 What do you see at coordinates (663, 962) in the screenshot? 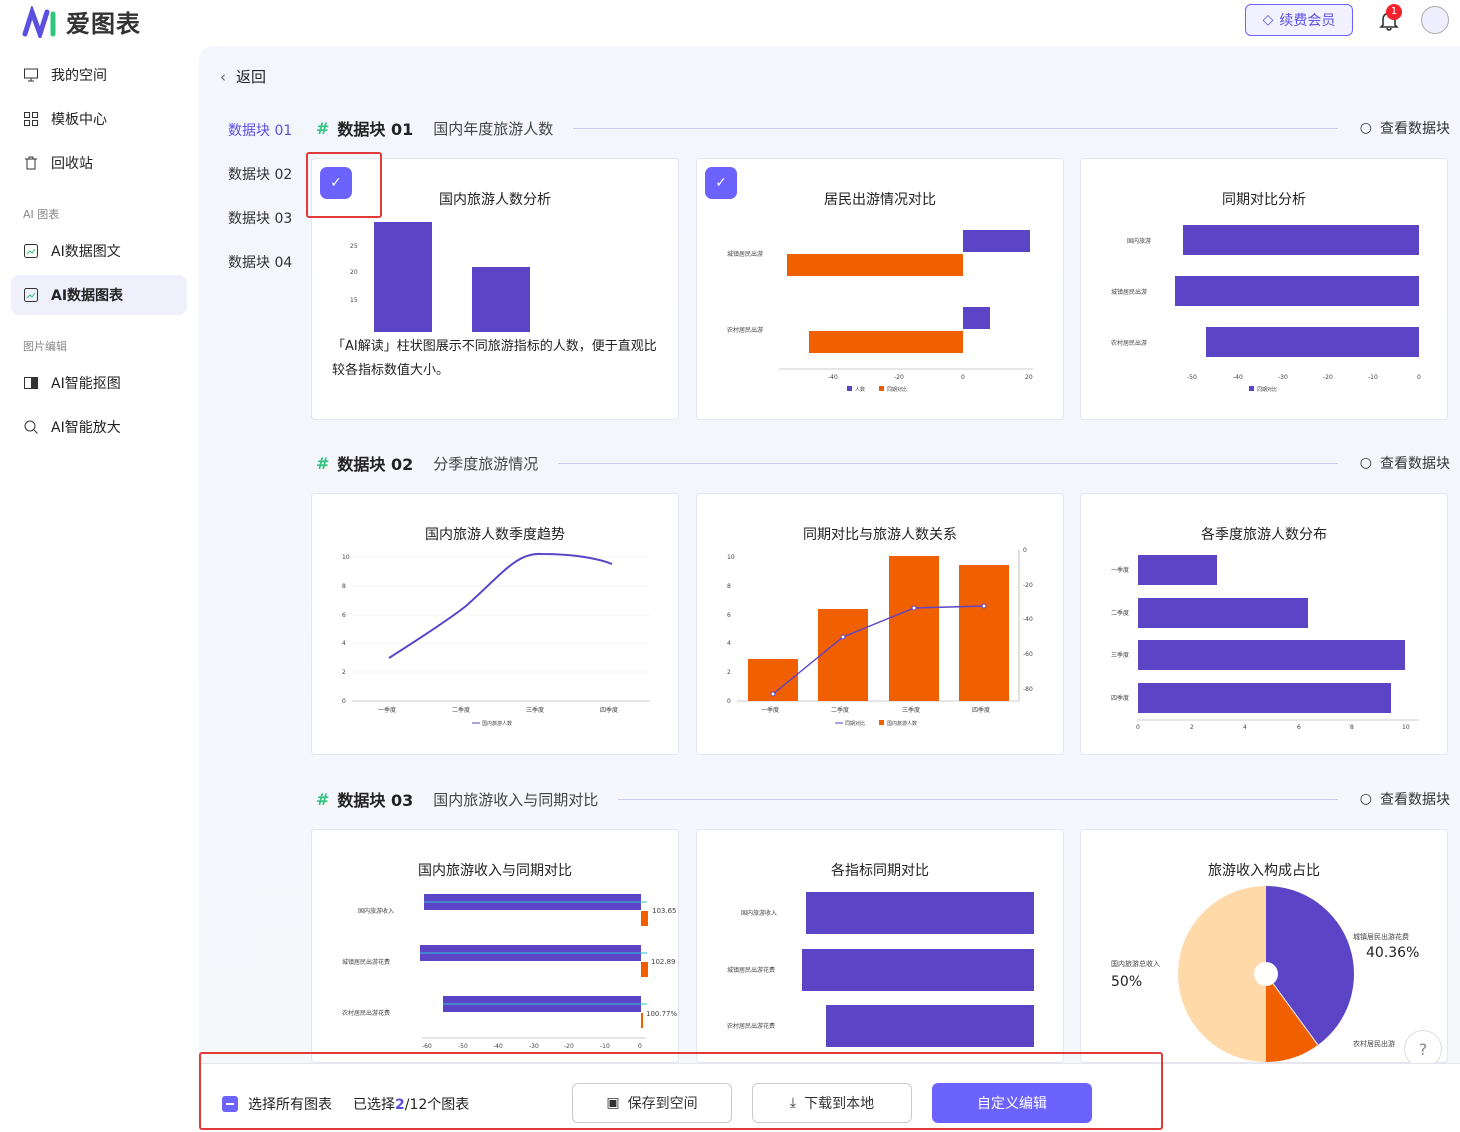
I see `data-label: 102.89` at bounding box center [663, 962].